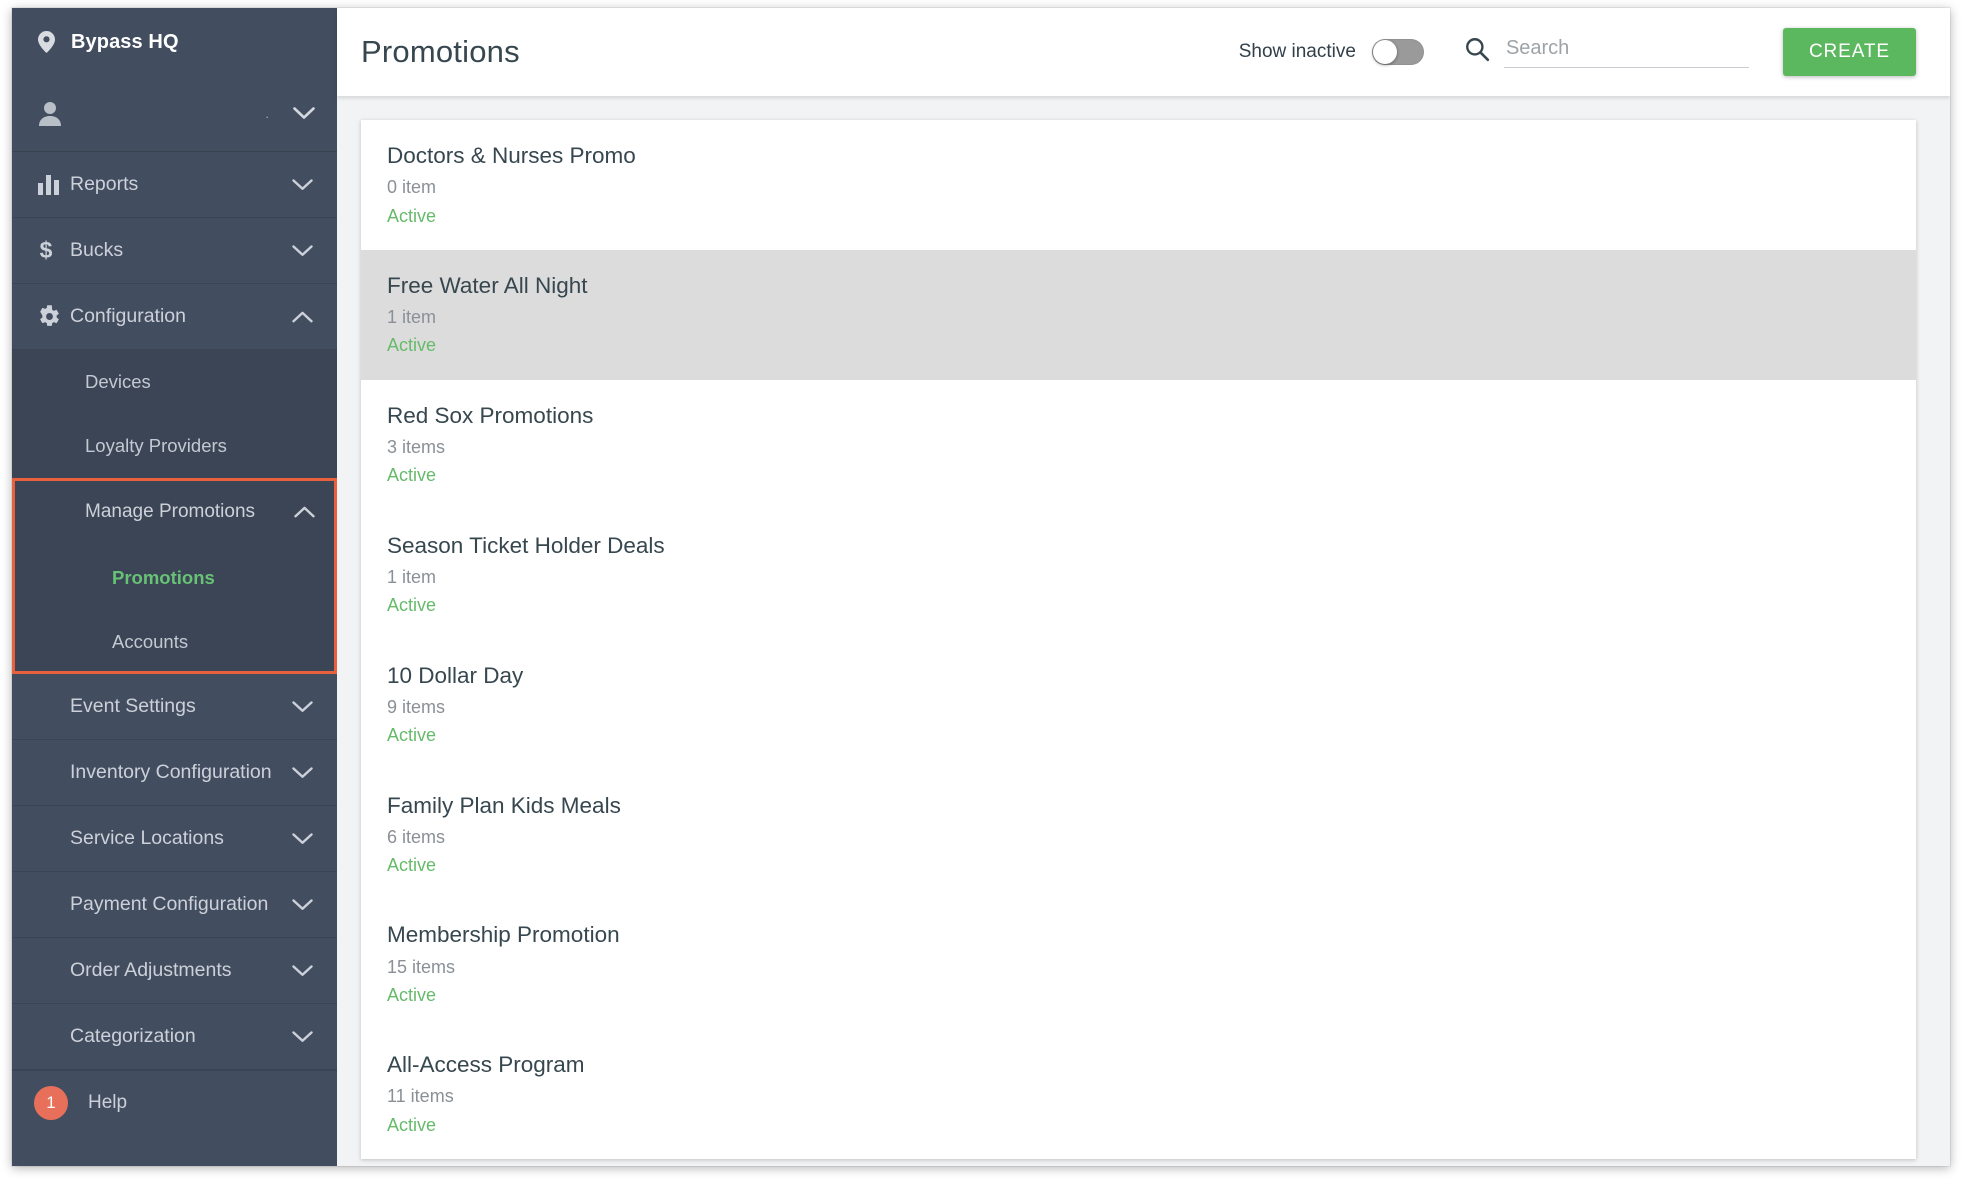 This screenshot has height=1180, width=1970. What do you see at coordinates (108, 1102) in the screenshot?
I see `sidebar-item-label: Help` at bounding box center [108, 1102].